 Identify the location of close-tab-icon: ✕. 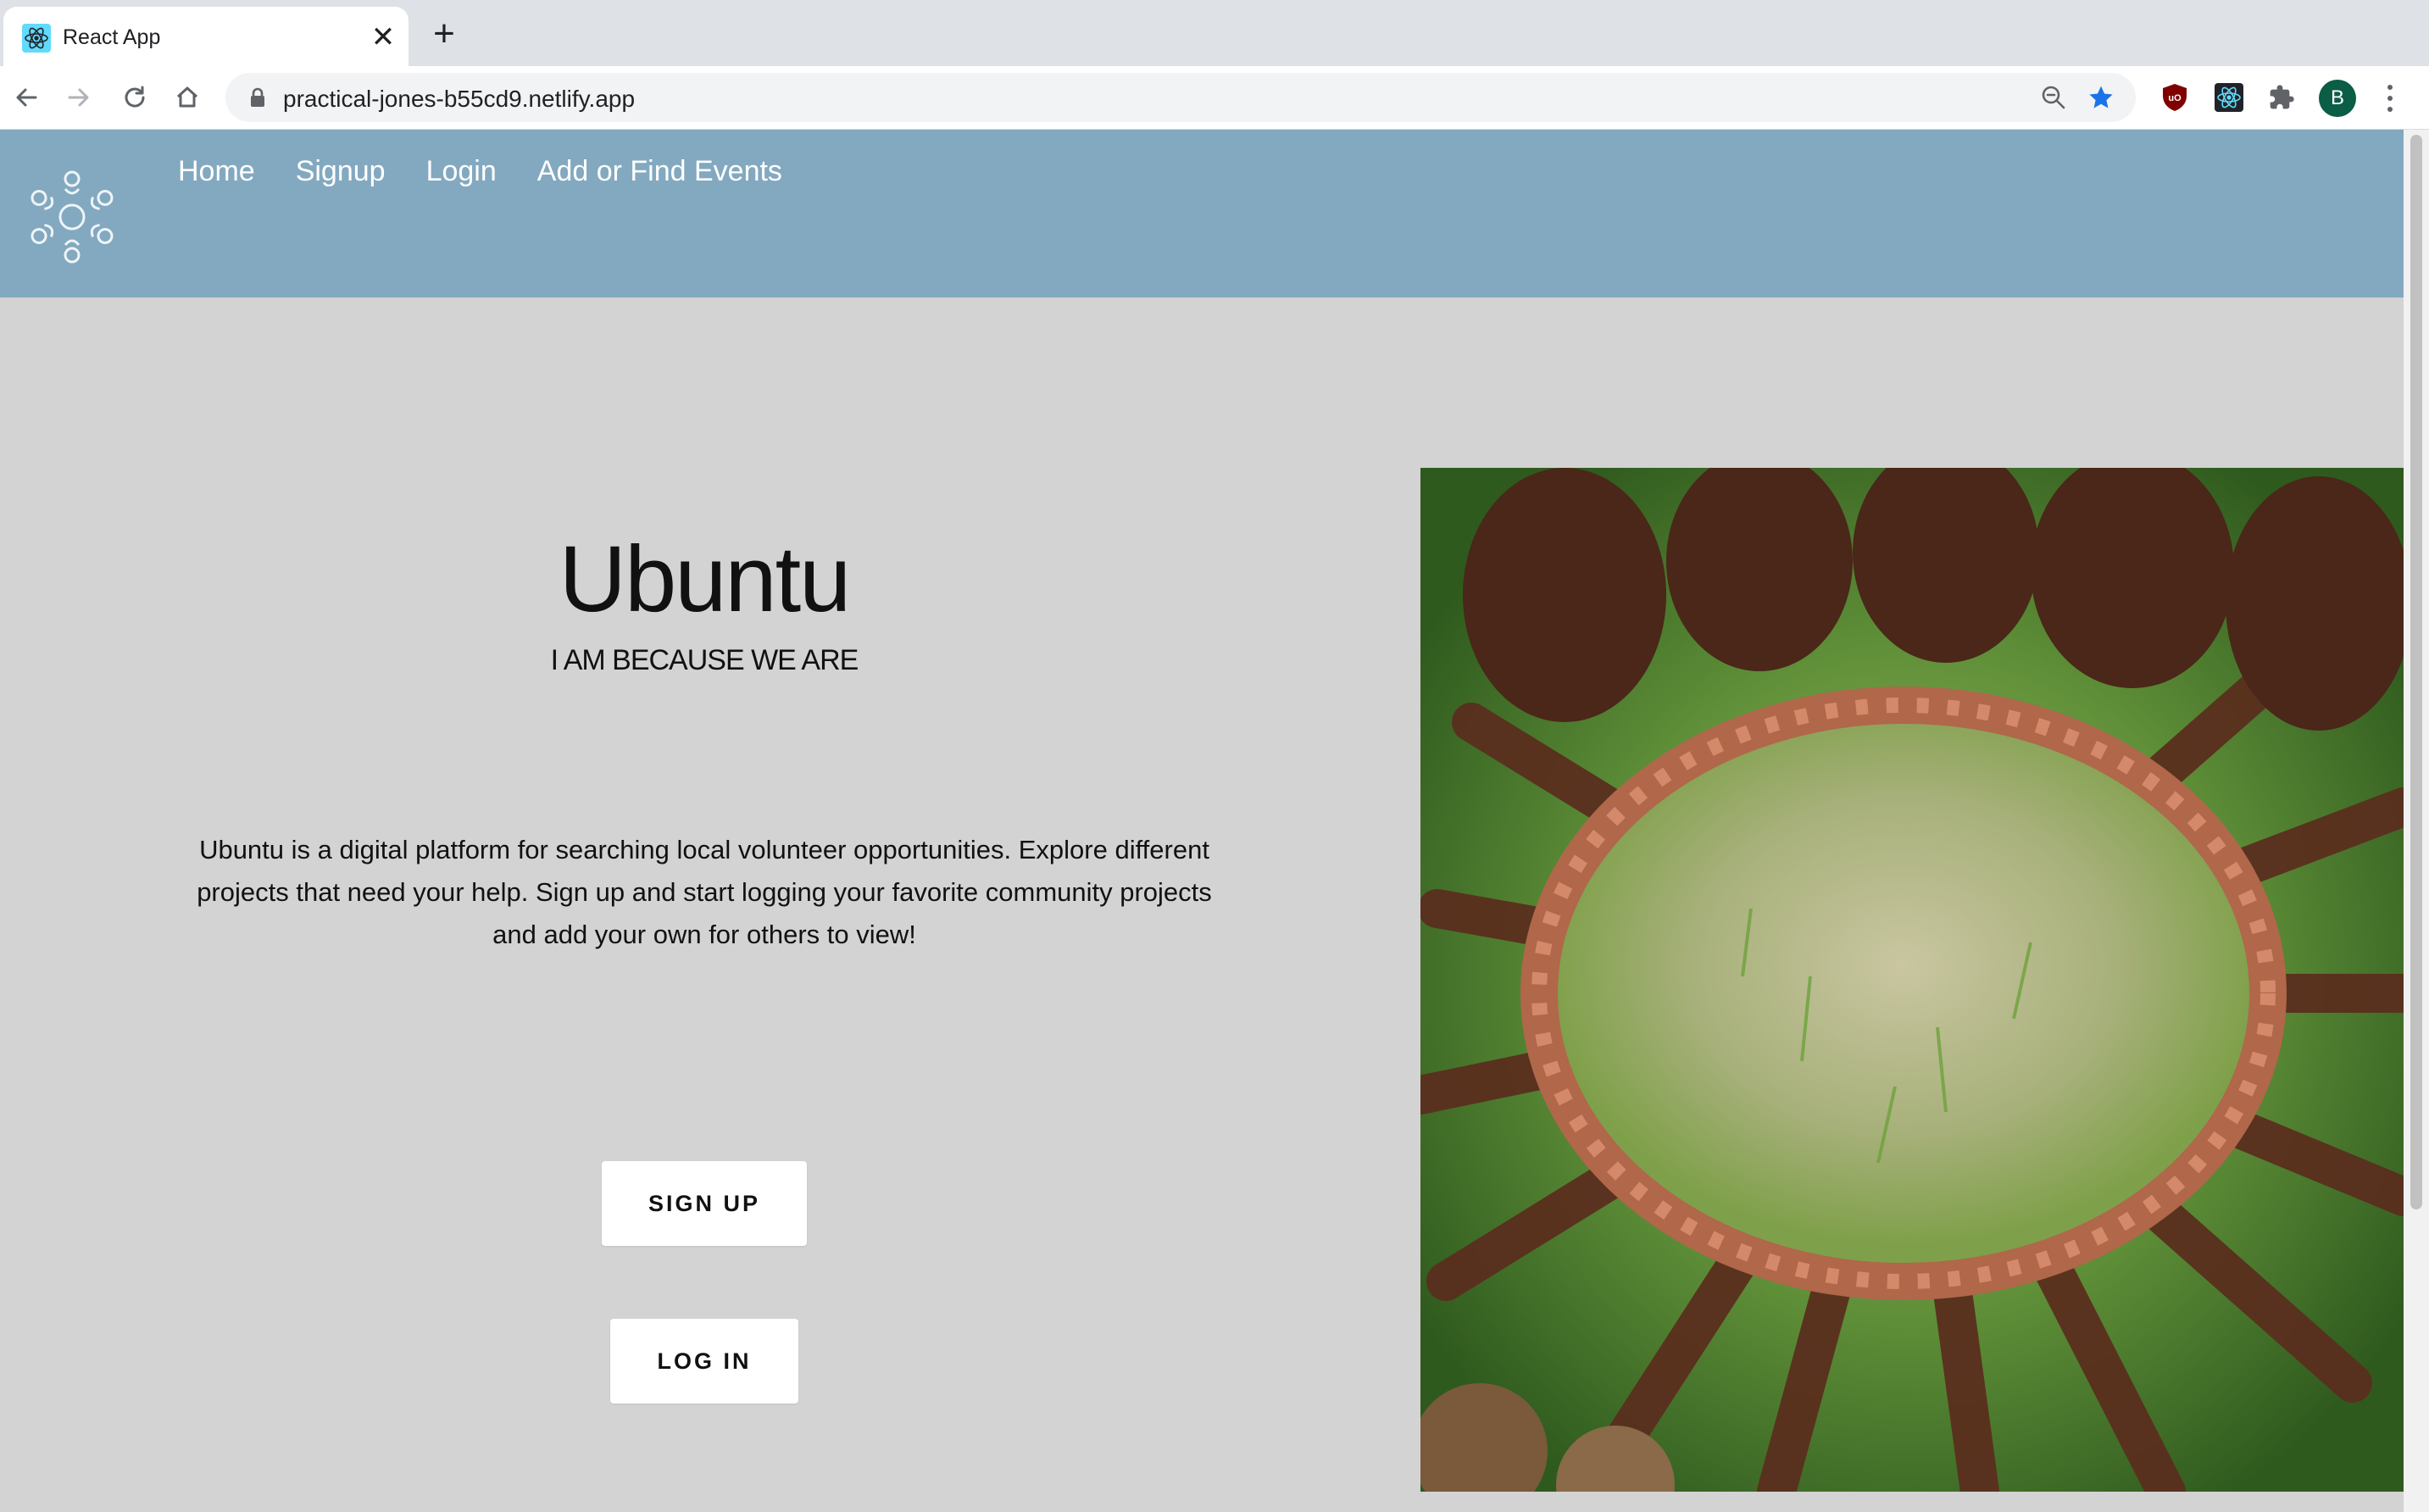
(383, 37).